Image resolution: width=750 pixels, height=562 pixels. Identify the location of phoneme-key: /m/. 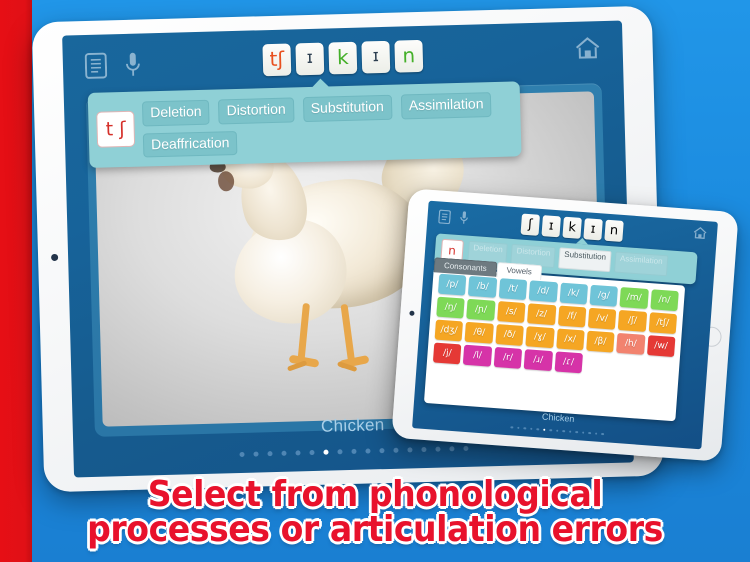
(634, 298).